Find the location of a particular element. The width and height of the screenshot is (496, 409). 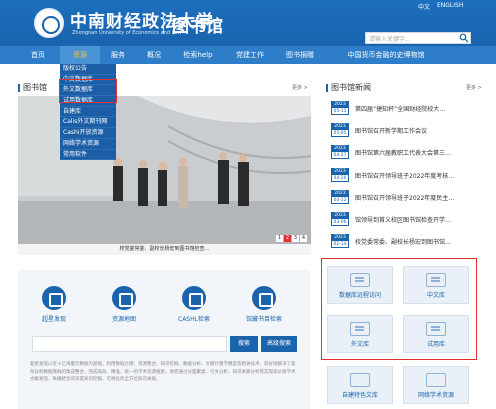

nav-services: 服务 is located at coordinates (118, 55).